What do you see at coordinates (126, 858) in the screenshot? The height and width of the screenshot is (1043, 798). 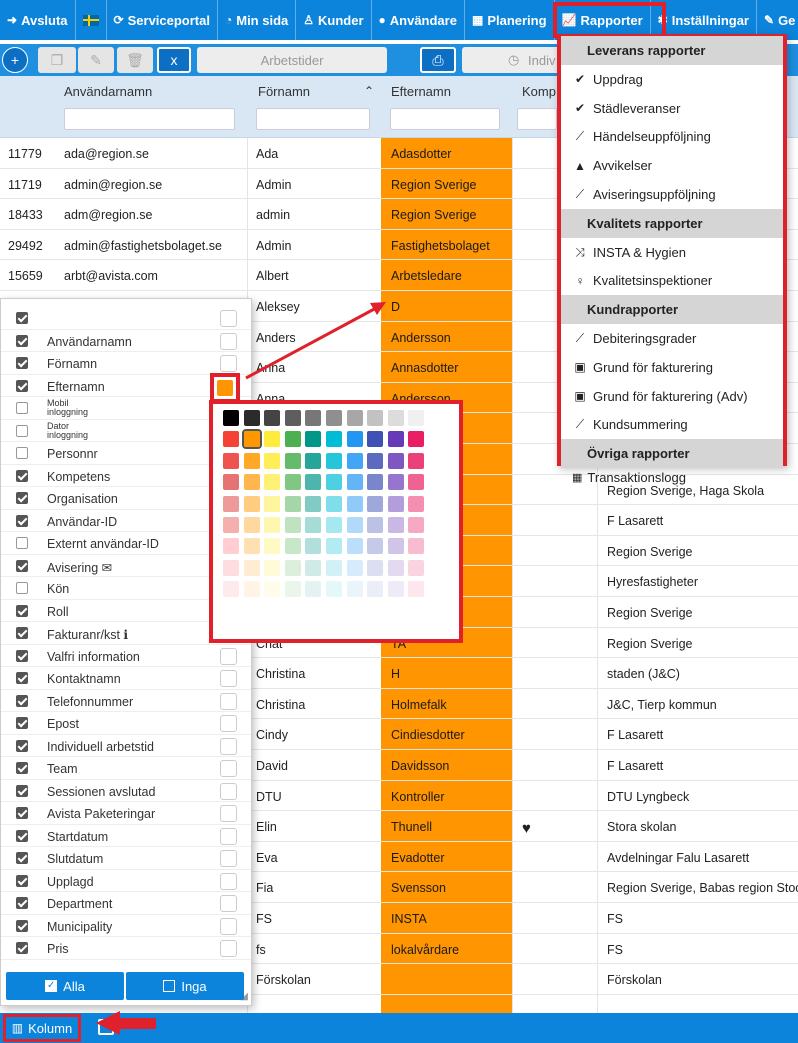 I see `column-option: Slutdatum` at bounding box center [126, 858].